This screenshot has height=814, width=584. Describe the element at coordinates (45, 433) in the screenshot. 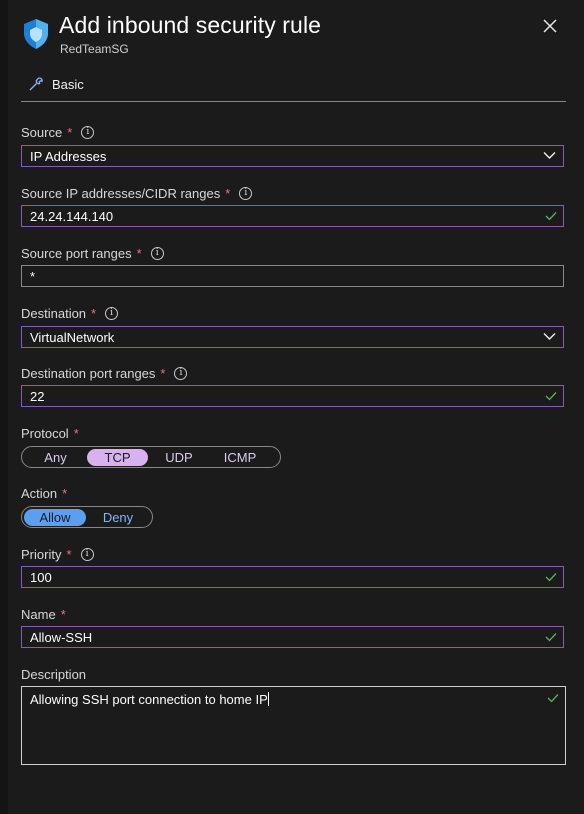

I see `protocol-label: Protocol` at that location.